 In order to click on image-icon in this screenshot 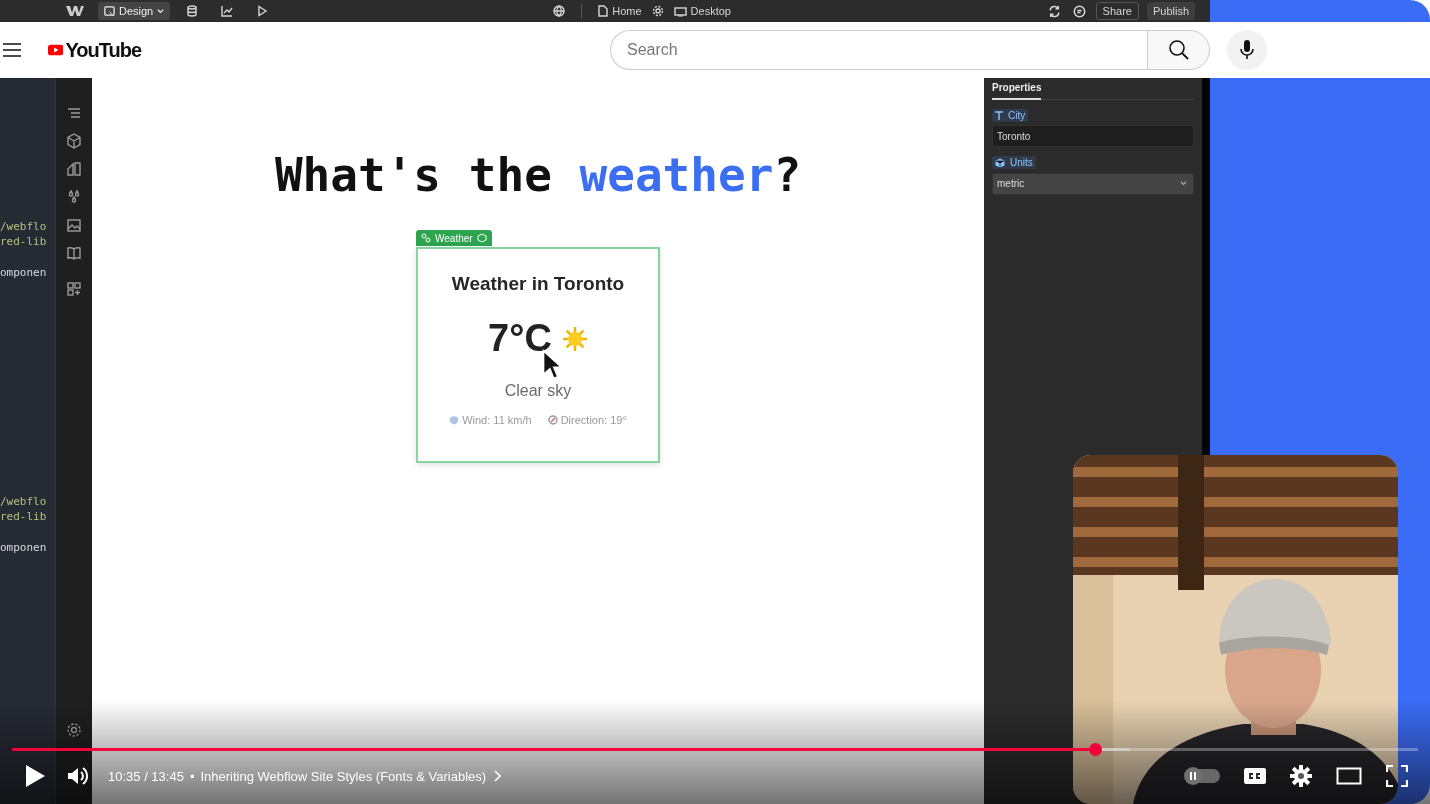, I will do `click(74, 225)`.